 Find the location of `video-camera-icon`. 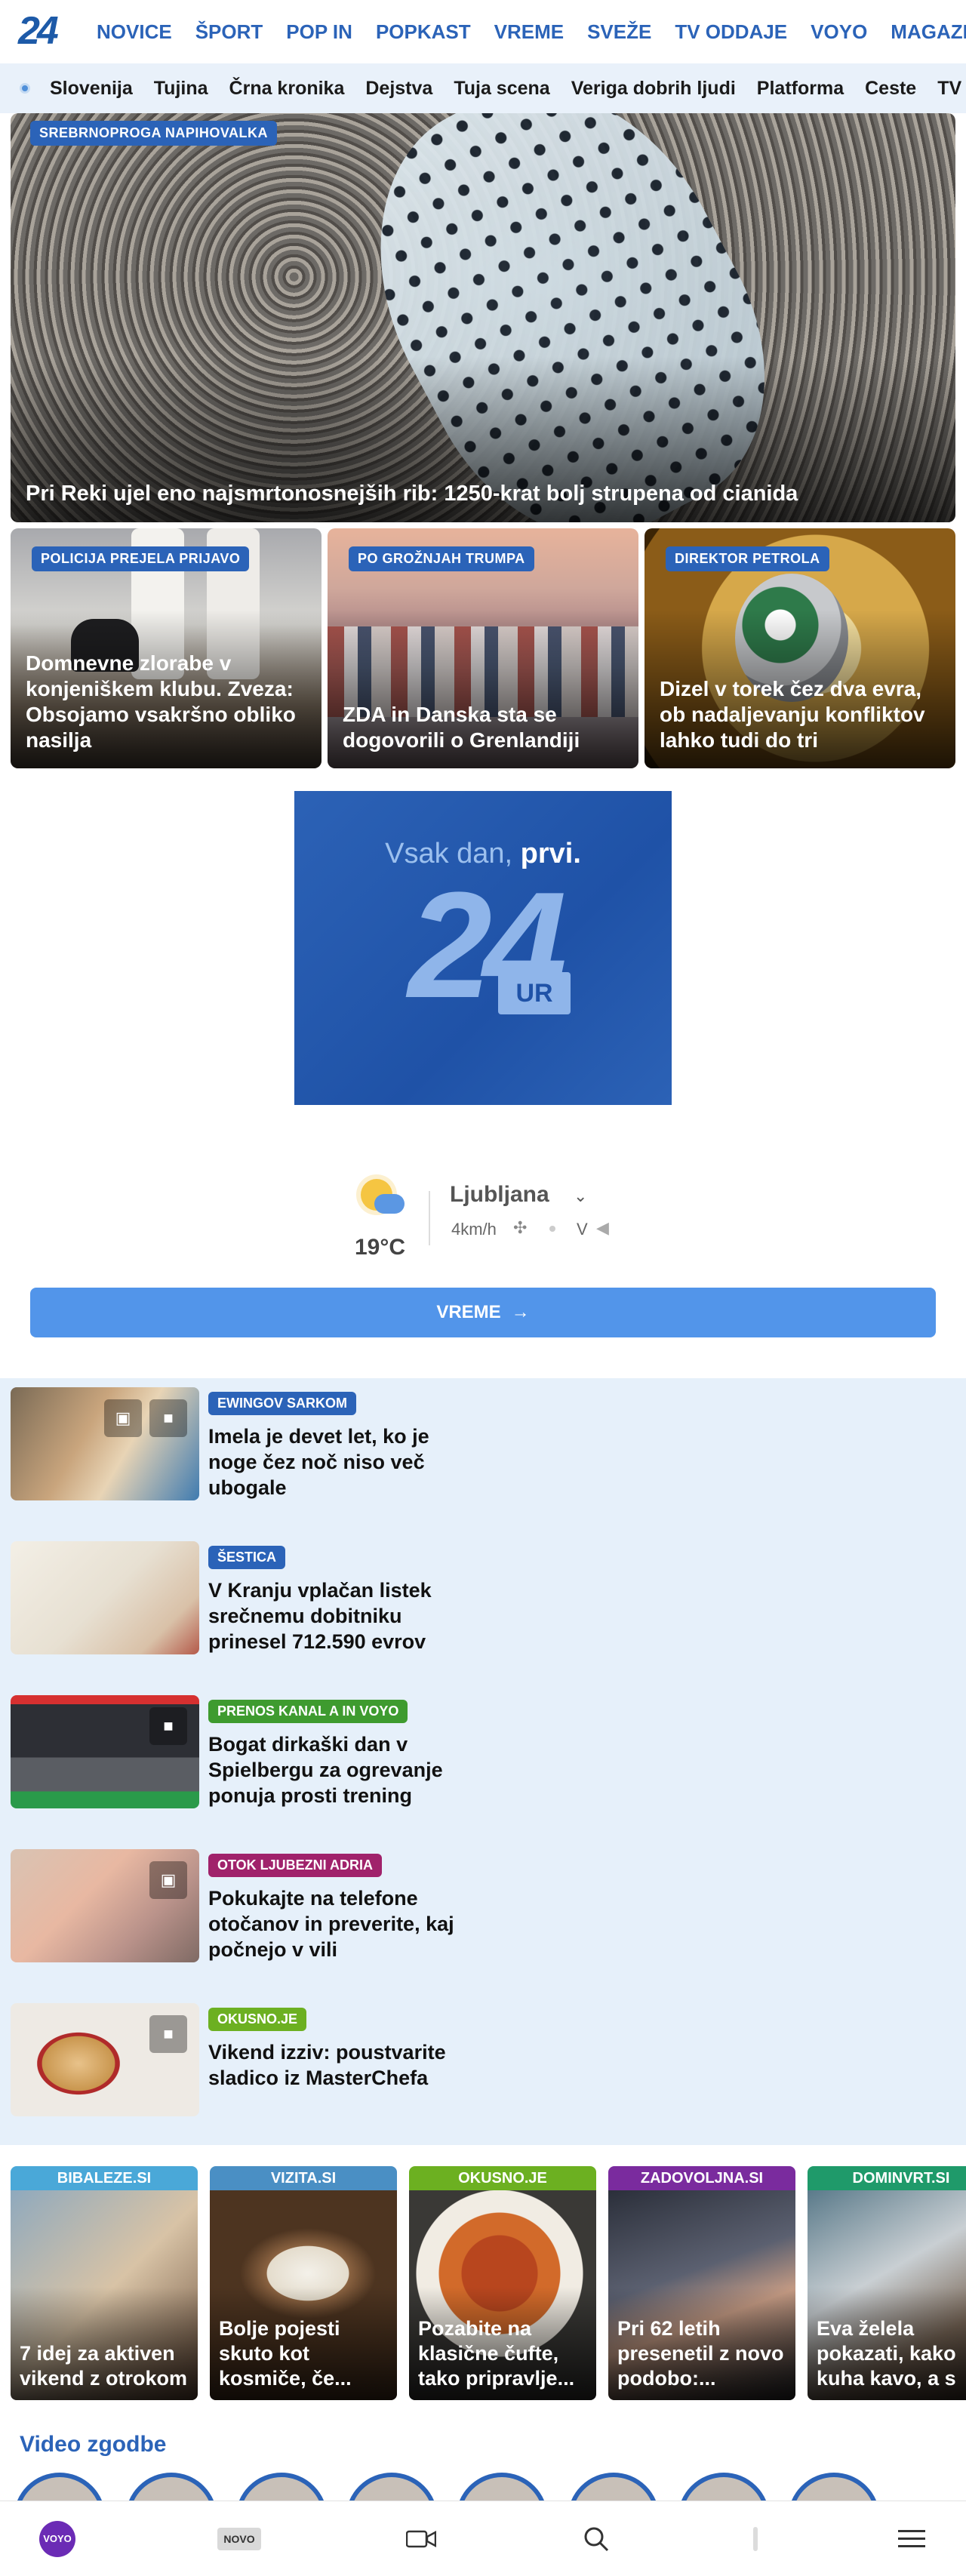

video-camera-icon is located at coordinates (421, 2539).